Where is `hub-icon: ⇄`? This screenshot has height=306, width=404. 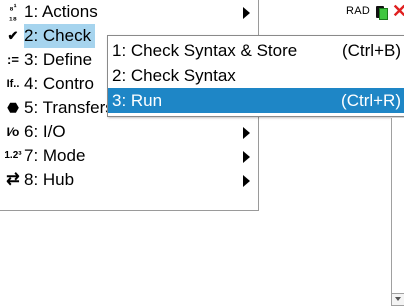
hub-icon: ⇄ is located at coordinates (13, 179).